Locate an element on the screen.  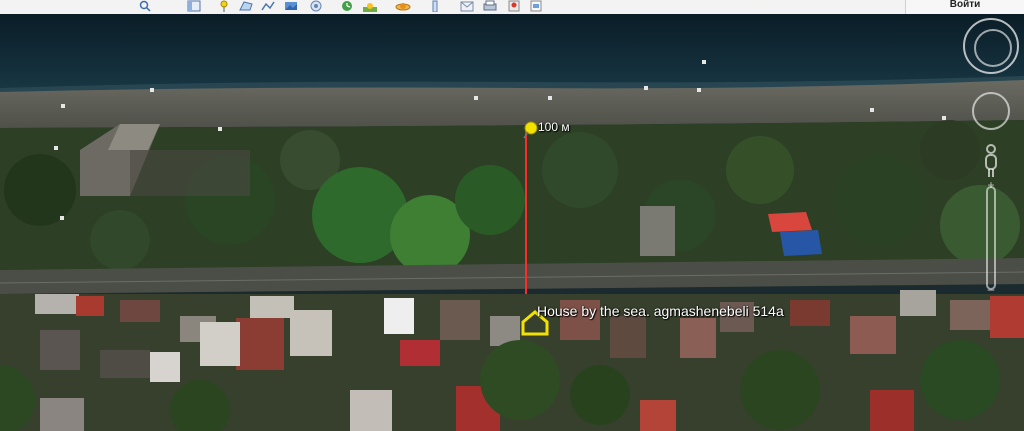
polygon-icon is located at coordinates (246, 6).